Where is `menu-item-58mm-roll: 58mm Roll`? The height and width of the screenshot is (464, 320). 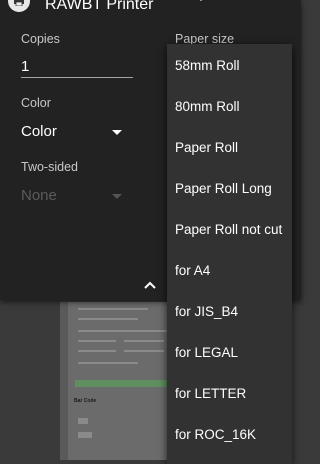 menu-item-58mm-roll: 58mm Roll is located at coordinates (207, 65).